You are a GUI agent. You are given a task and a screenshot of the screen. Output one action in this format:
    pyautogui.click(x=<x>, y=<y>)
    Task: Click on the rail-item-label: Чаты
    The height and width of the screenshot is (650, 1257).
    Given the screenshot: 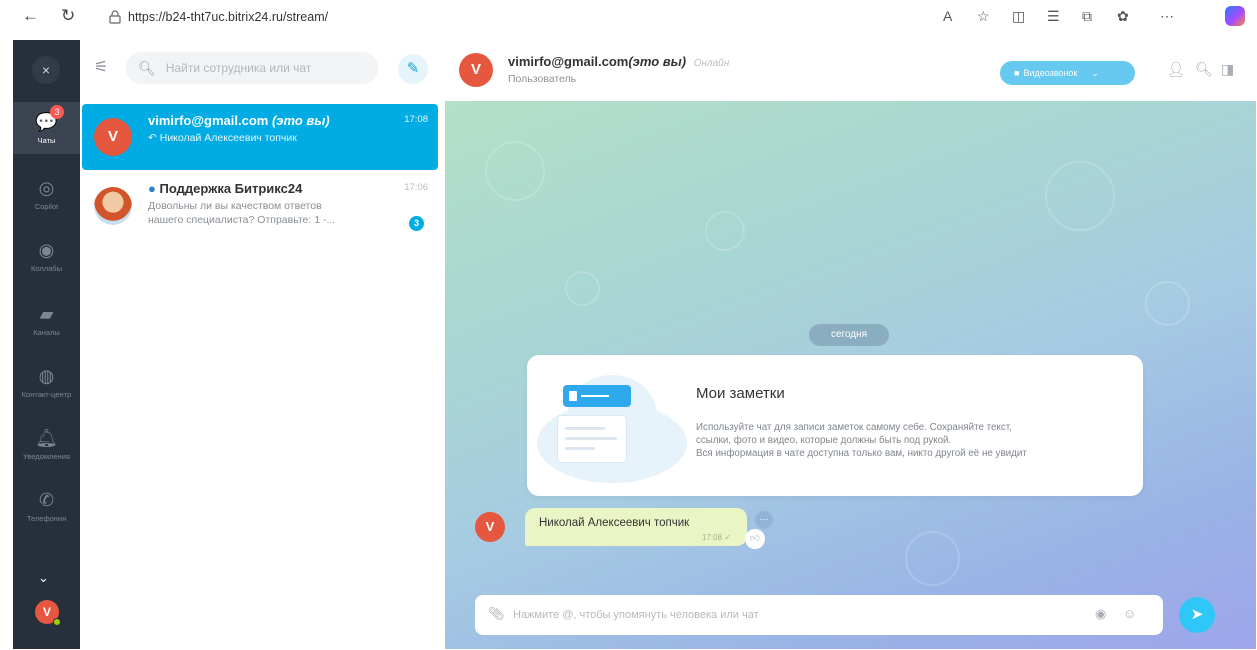 What is the action you would take?
    pyautogui.click(x=46, y=140)
    